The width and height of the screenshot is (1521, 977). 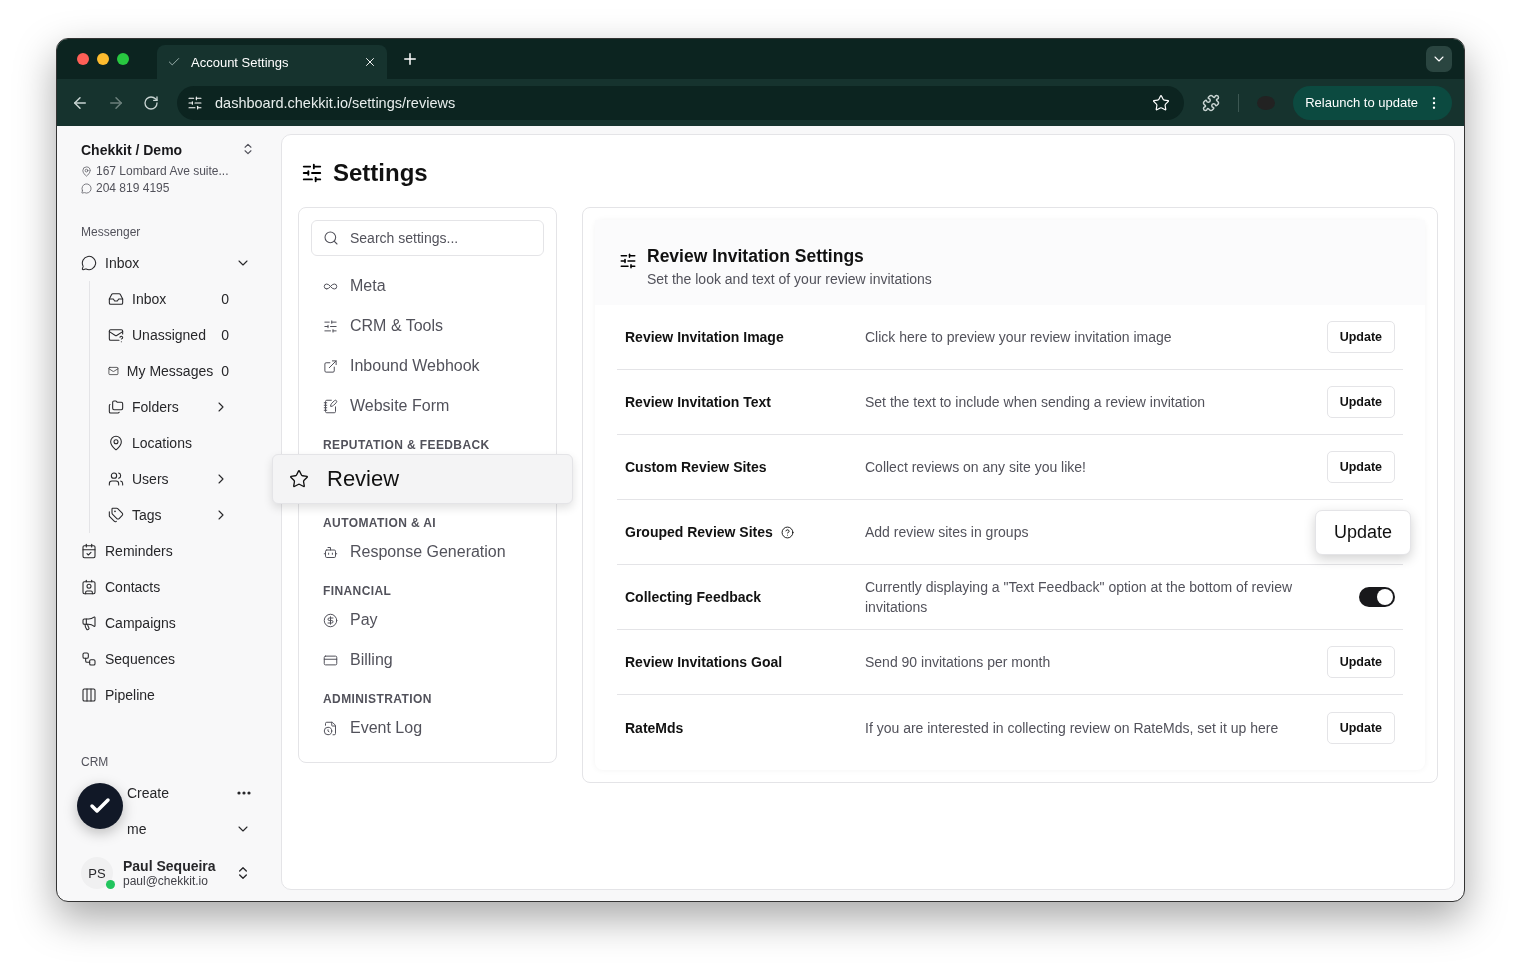 What do you see at coordinates (377, 699) in the screenshot?
I see `nav-section-heading: ADMINISTRATION` at bounding box center [377, 699].